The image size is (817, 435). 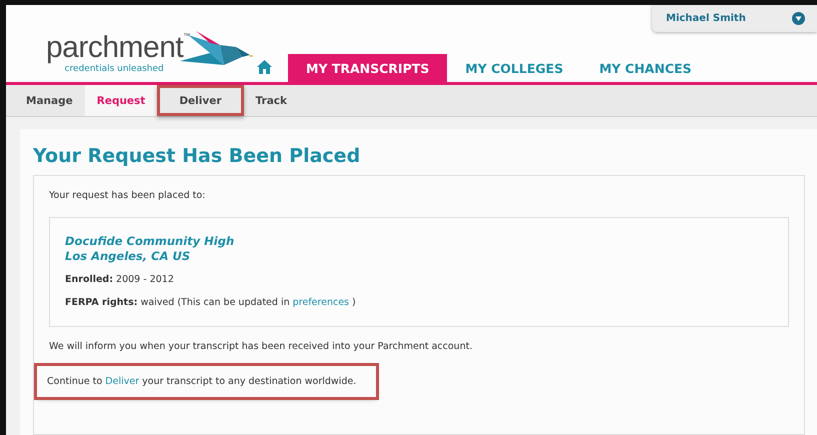 I want to click on deliver-link: Deliver, so click(x=122, y=381).